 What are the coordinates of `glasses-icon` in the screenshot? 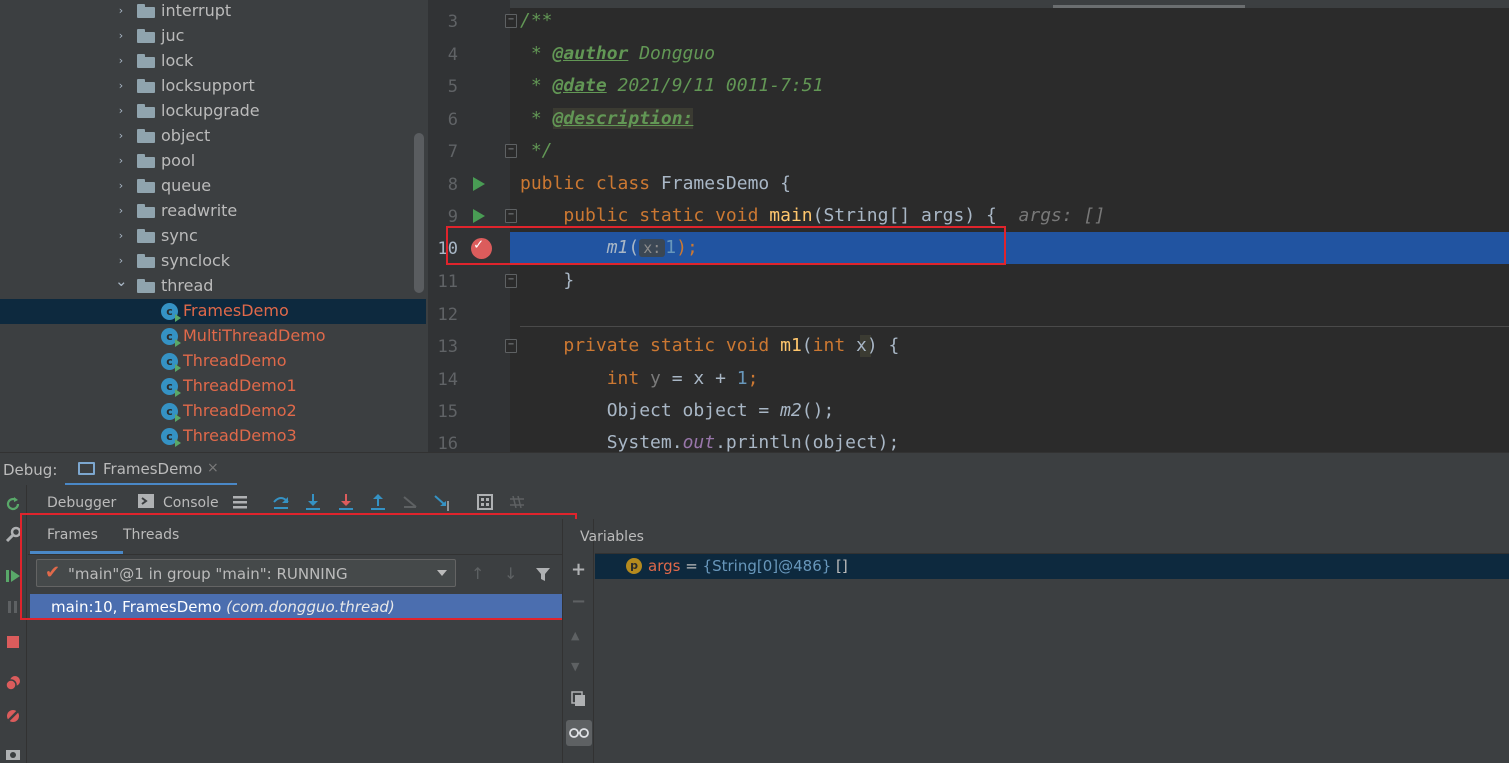 It's located at (579, 733).